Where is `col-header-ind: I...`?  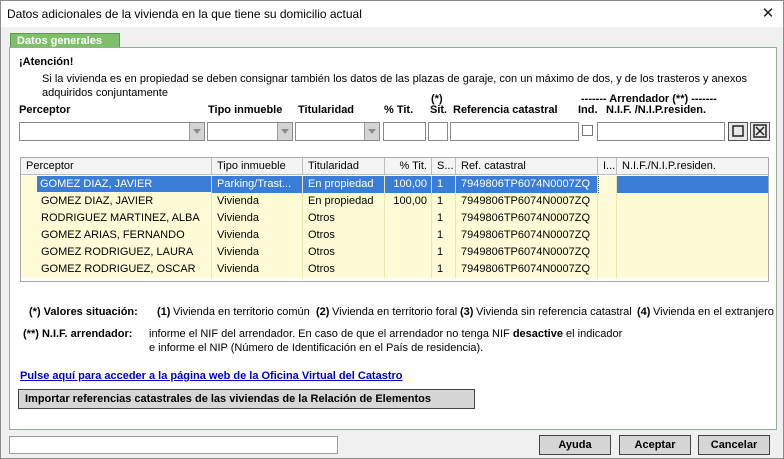
col-header-ind: I... is located at coordinates (607, 166).